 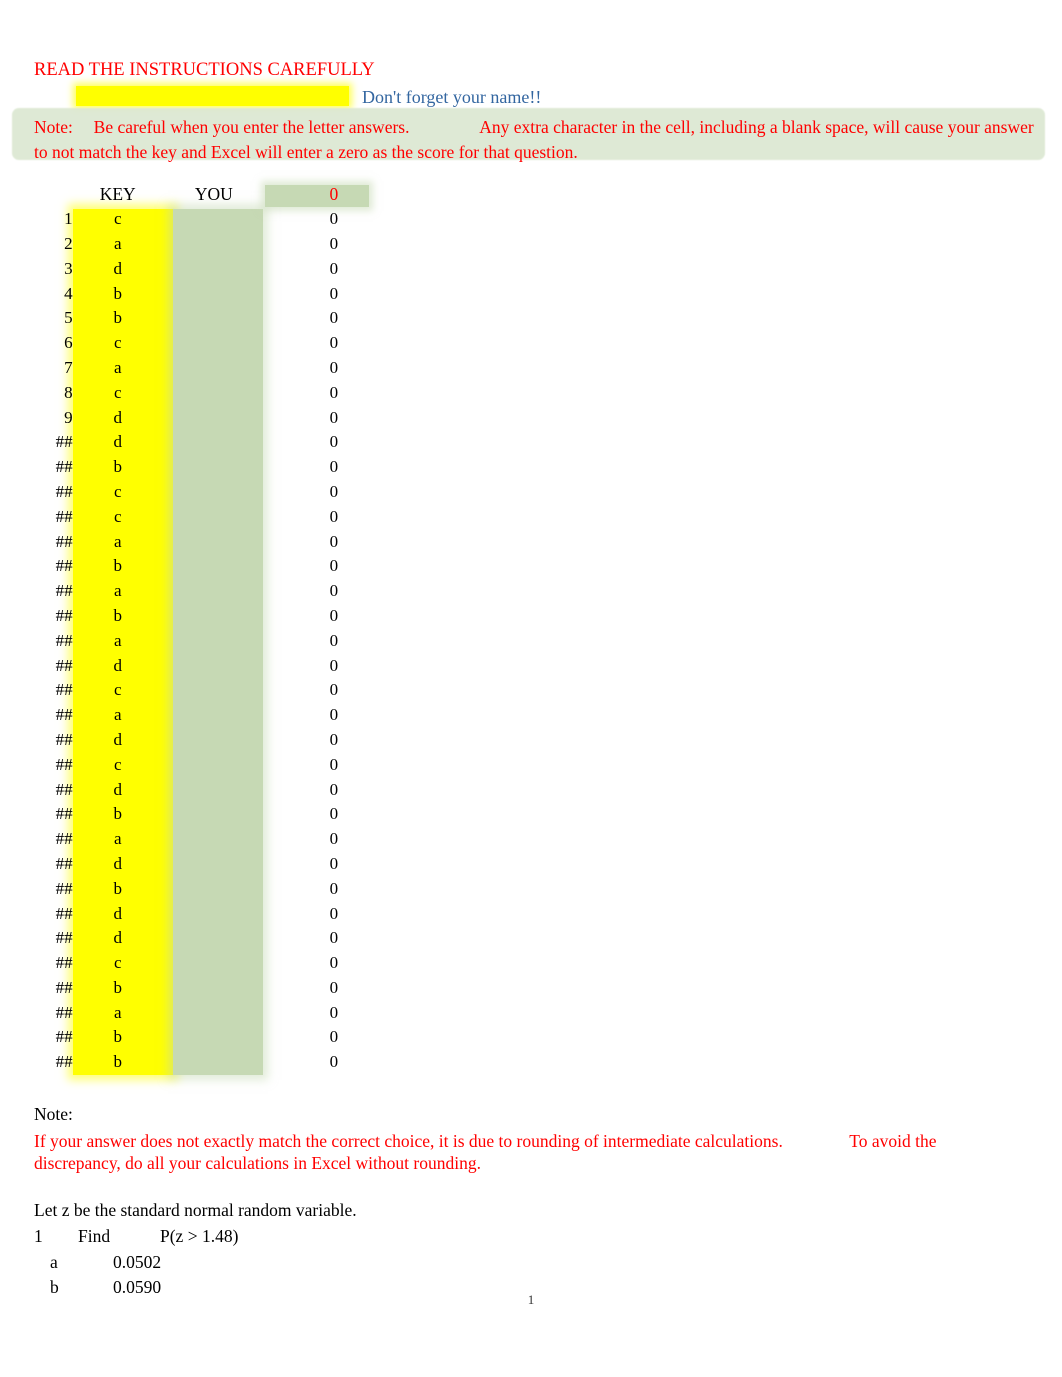 I want to click on table-row: 9 d 0, so click(x=200, y=417).